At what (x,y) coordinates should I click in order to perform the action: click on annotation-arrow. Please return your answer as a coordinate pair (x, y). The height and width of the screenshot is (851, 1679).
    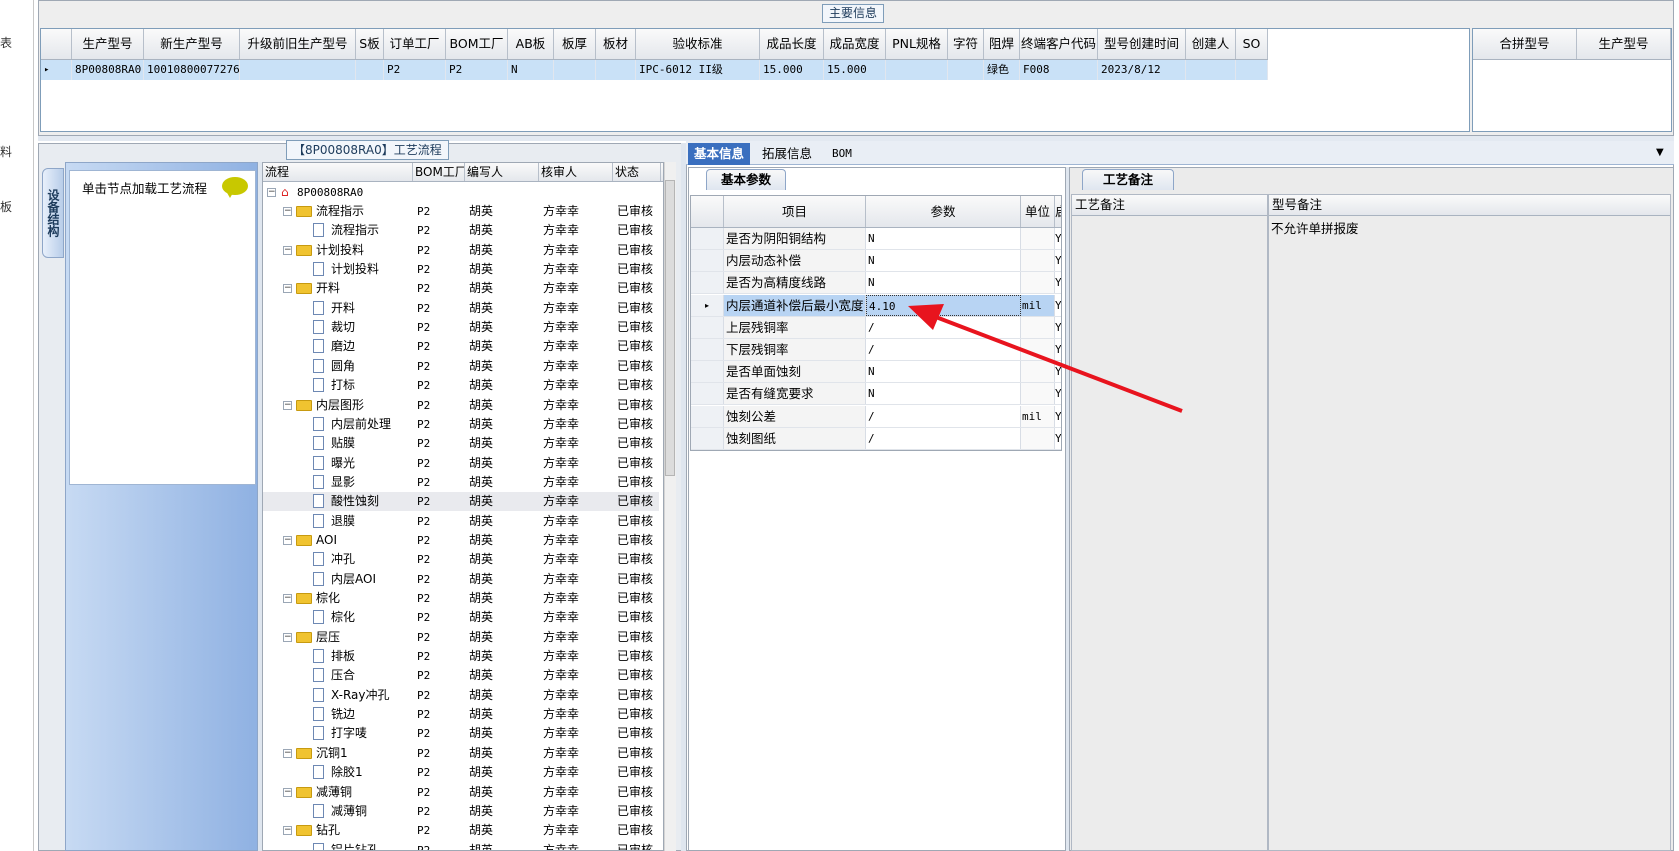
    Looking at the image, I should click on (1045, 358).